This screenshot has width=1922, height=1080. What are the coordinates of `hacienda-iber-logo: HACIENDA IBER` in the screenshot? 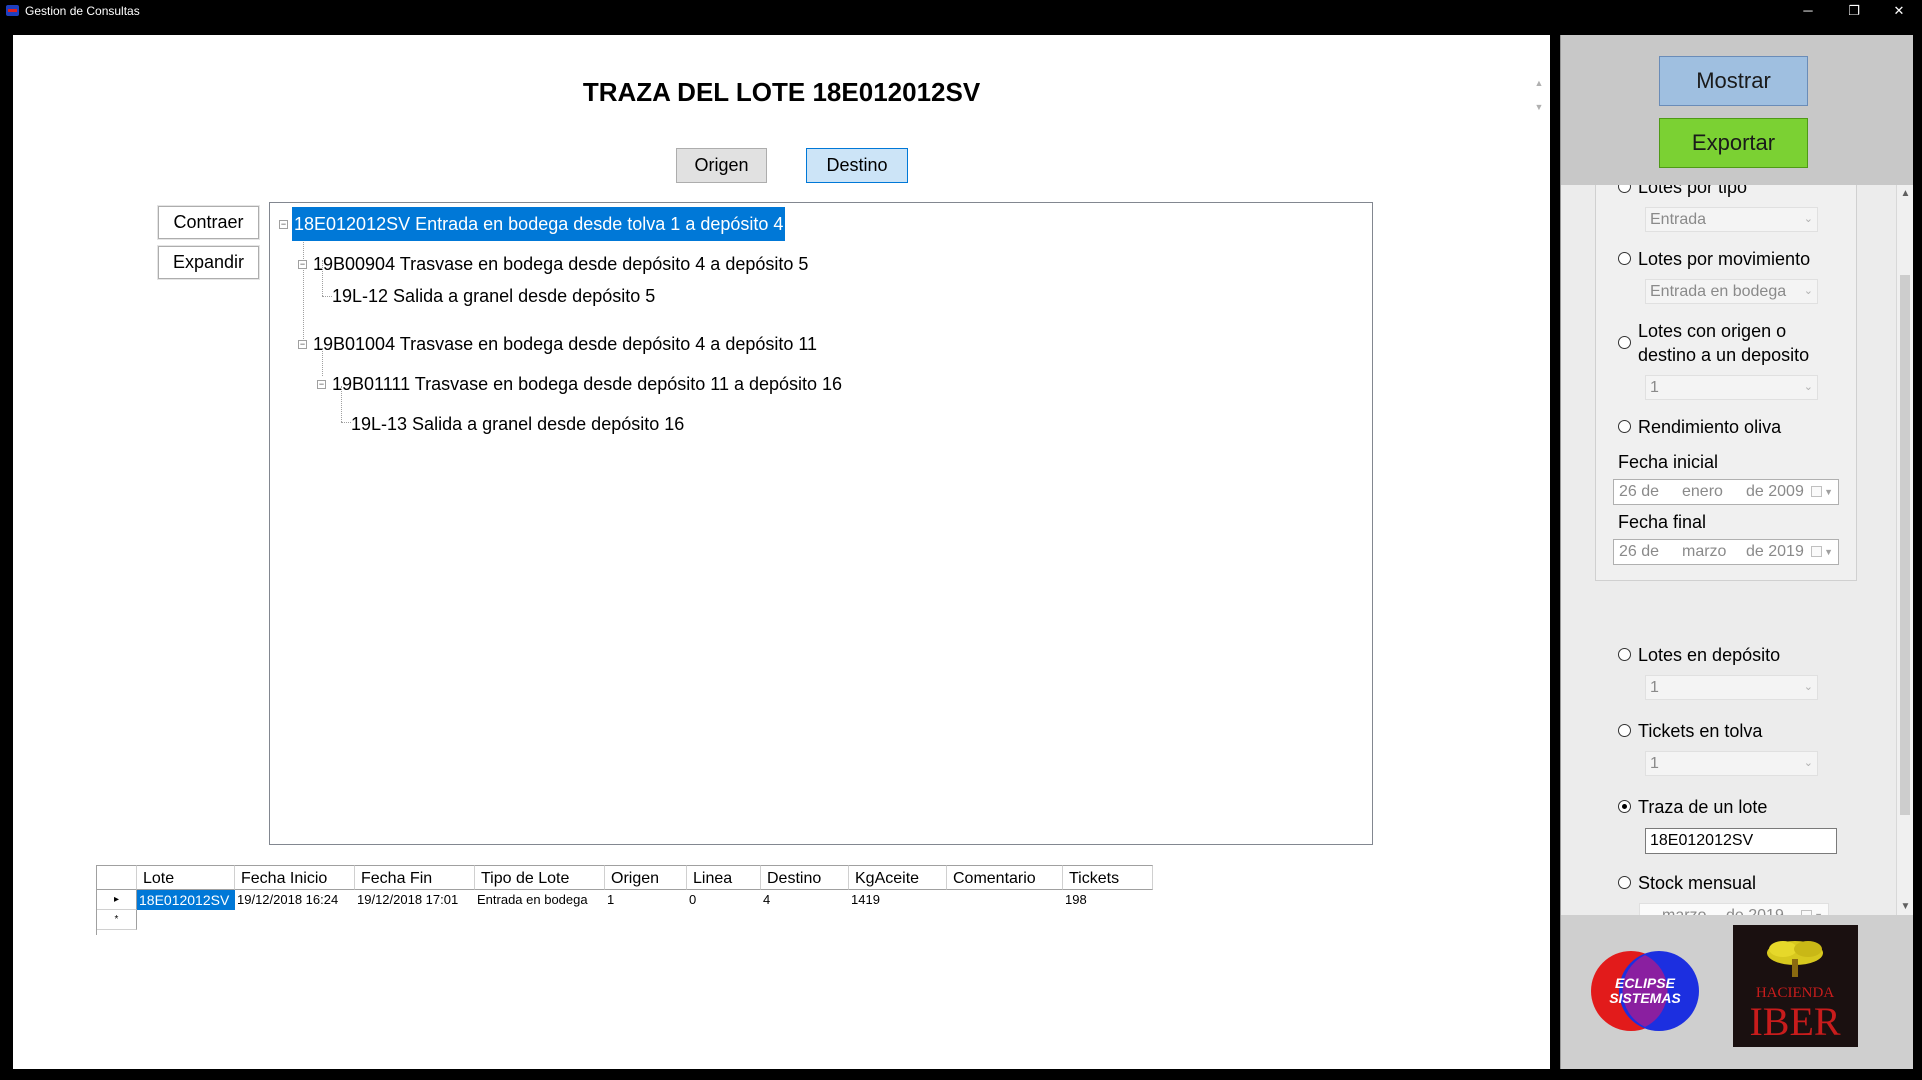 It's located at (1795, 986).